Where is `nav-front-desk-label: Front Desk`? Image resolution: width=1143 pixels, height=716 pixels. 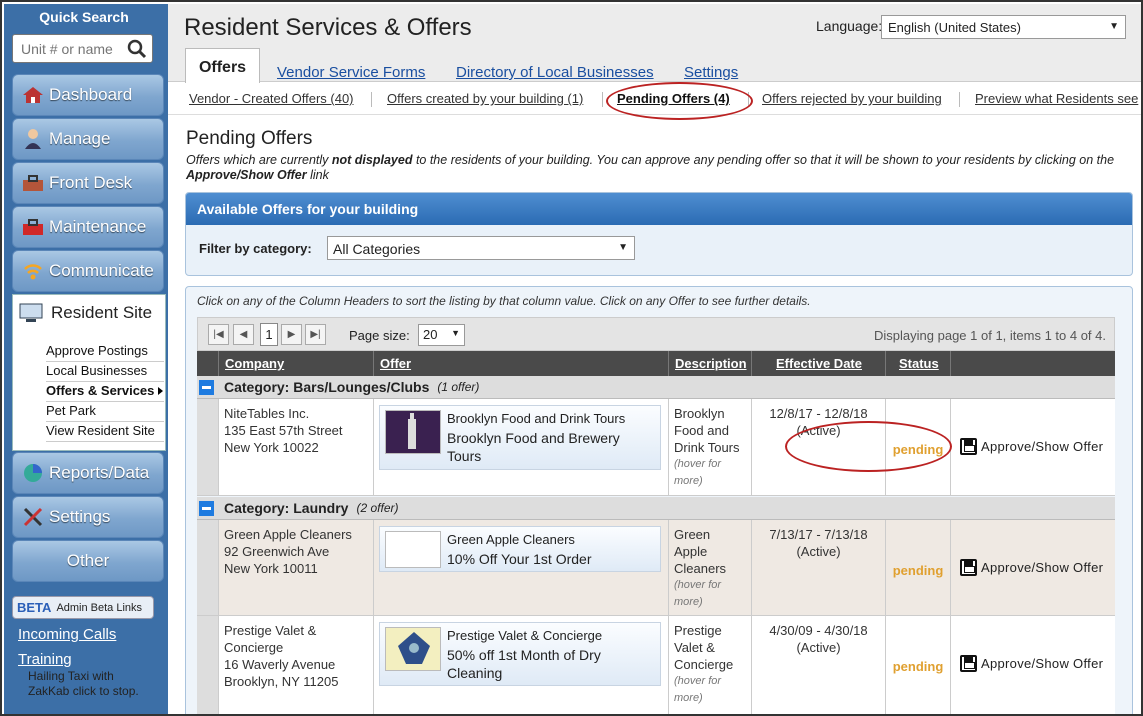
nav-front-desk-label: Front Desk is located at coordinates (91, 182).